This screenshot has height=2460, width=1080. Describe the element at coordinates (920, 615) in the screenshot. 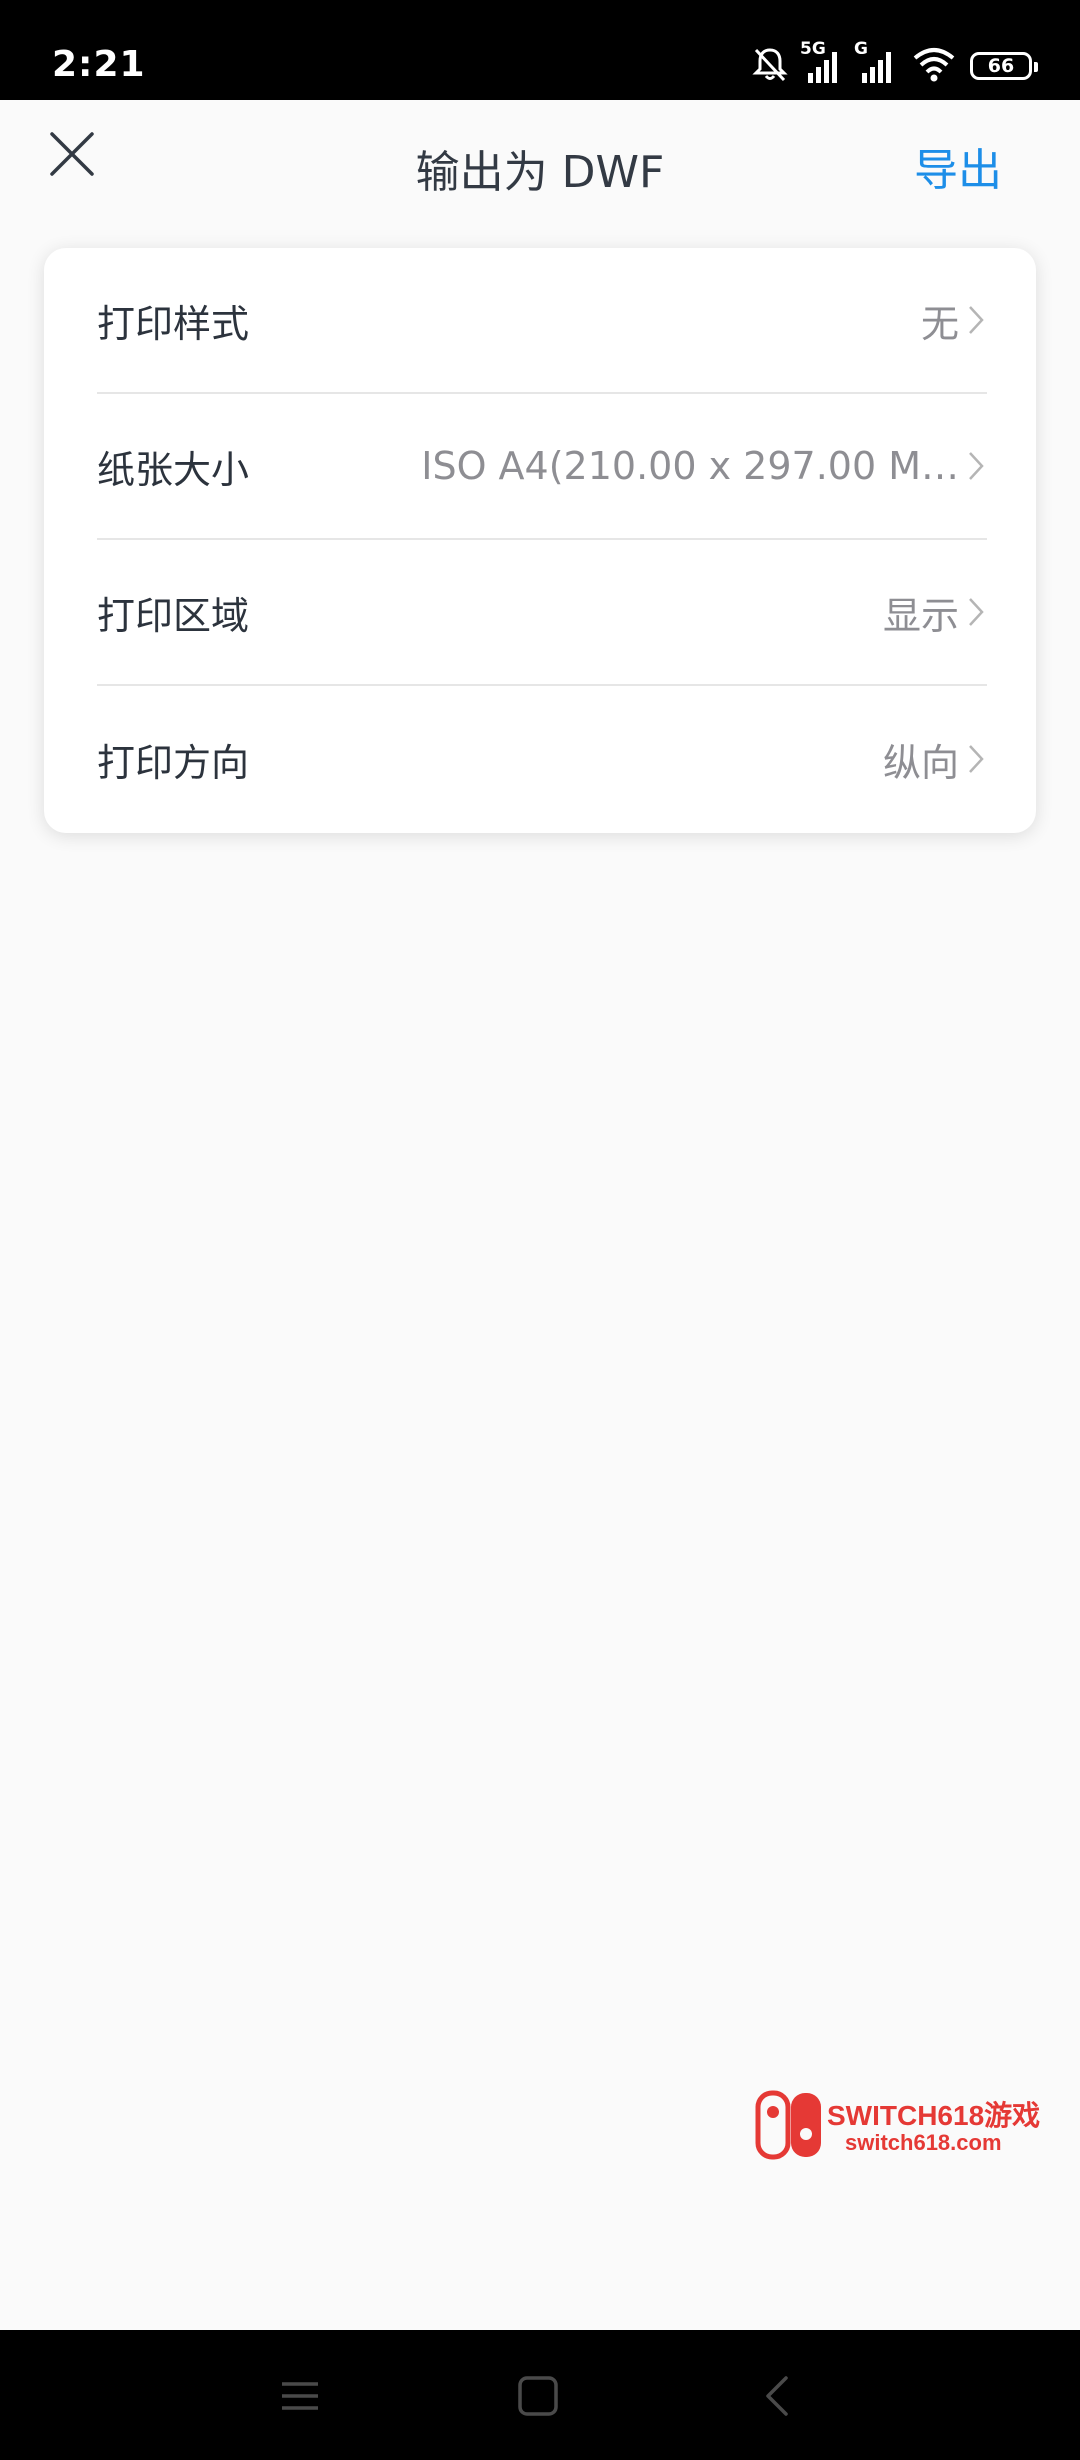

I see `setting-value: 显示` at that location.